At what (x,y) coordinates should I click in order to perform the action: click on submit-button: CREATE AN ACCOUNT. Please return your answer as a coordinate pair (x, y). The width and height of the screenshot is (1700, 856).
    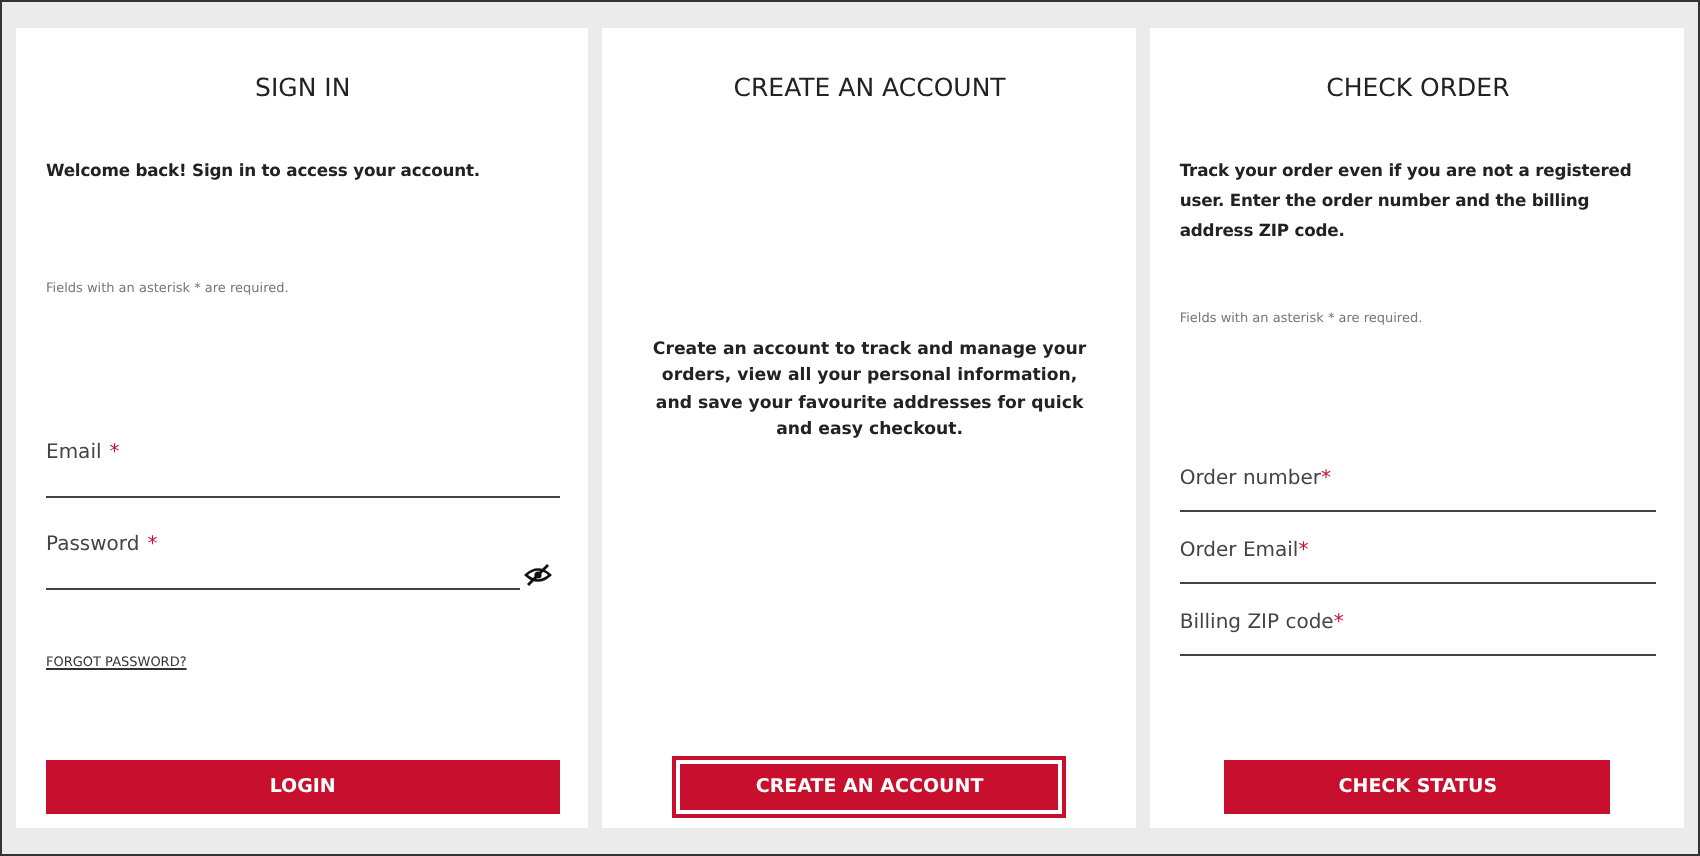
    Looking at the image, I should click on (869, 787).